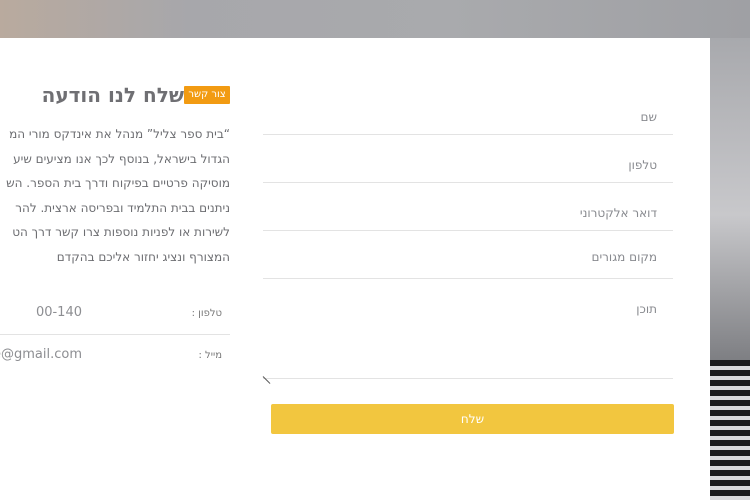 This screenshot has width=750, height=500. I want to click on resize-grip-icon, so click(267, 374).